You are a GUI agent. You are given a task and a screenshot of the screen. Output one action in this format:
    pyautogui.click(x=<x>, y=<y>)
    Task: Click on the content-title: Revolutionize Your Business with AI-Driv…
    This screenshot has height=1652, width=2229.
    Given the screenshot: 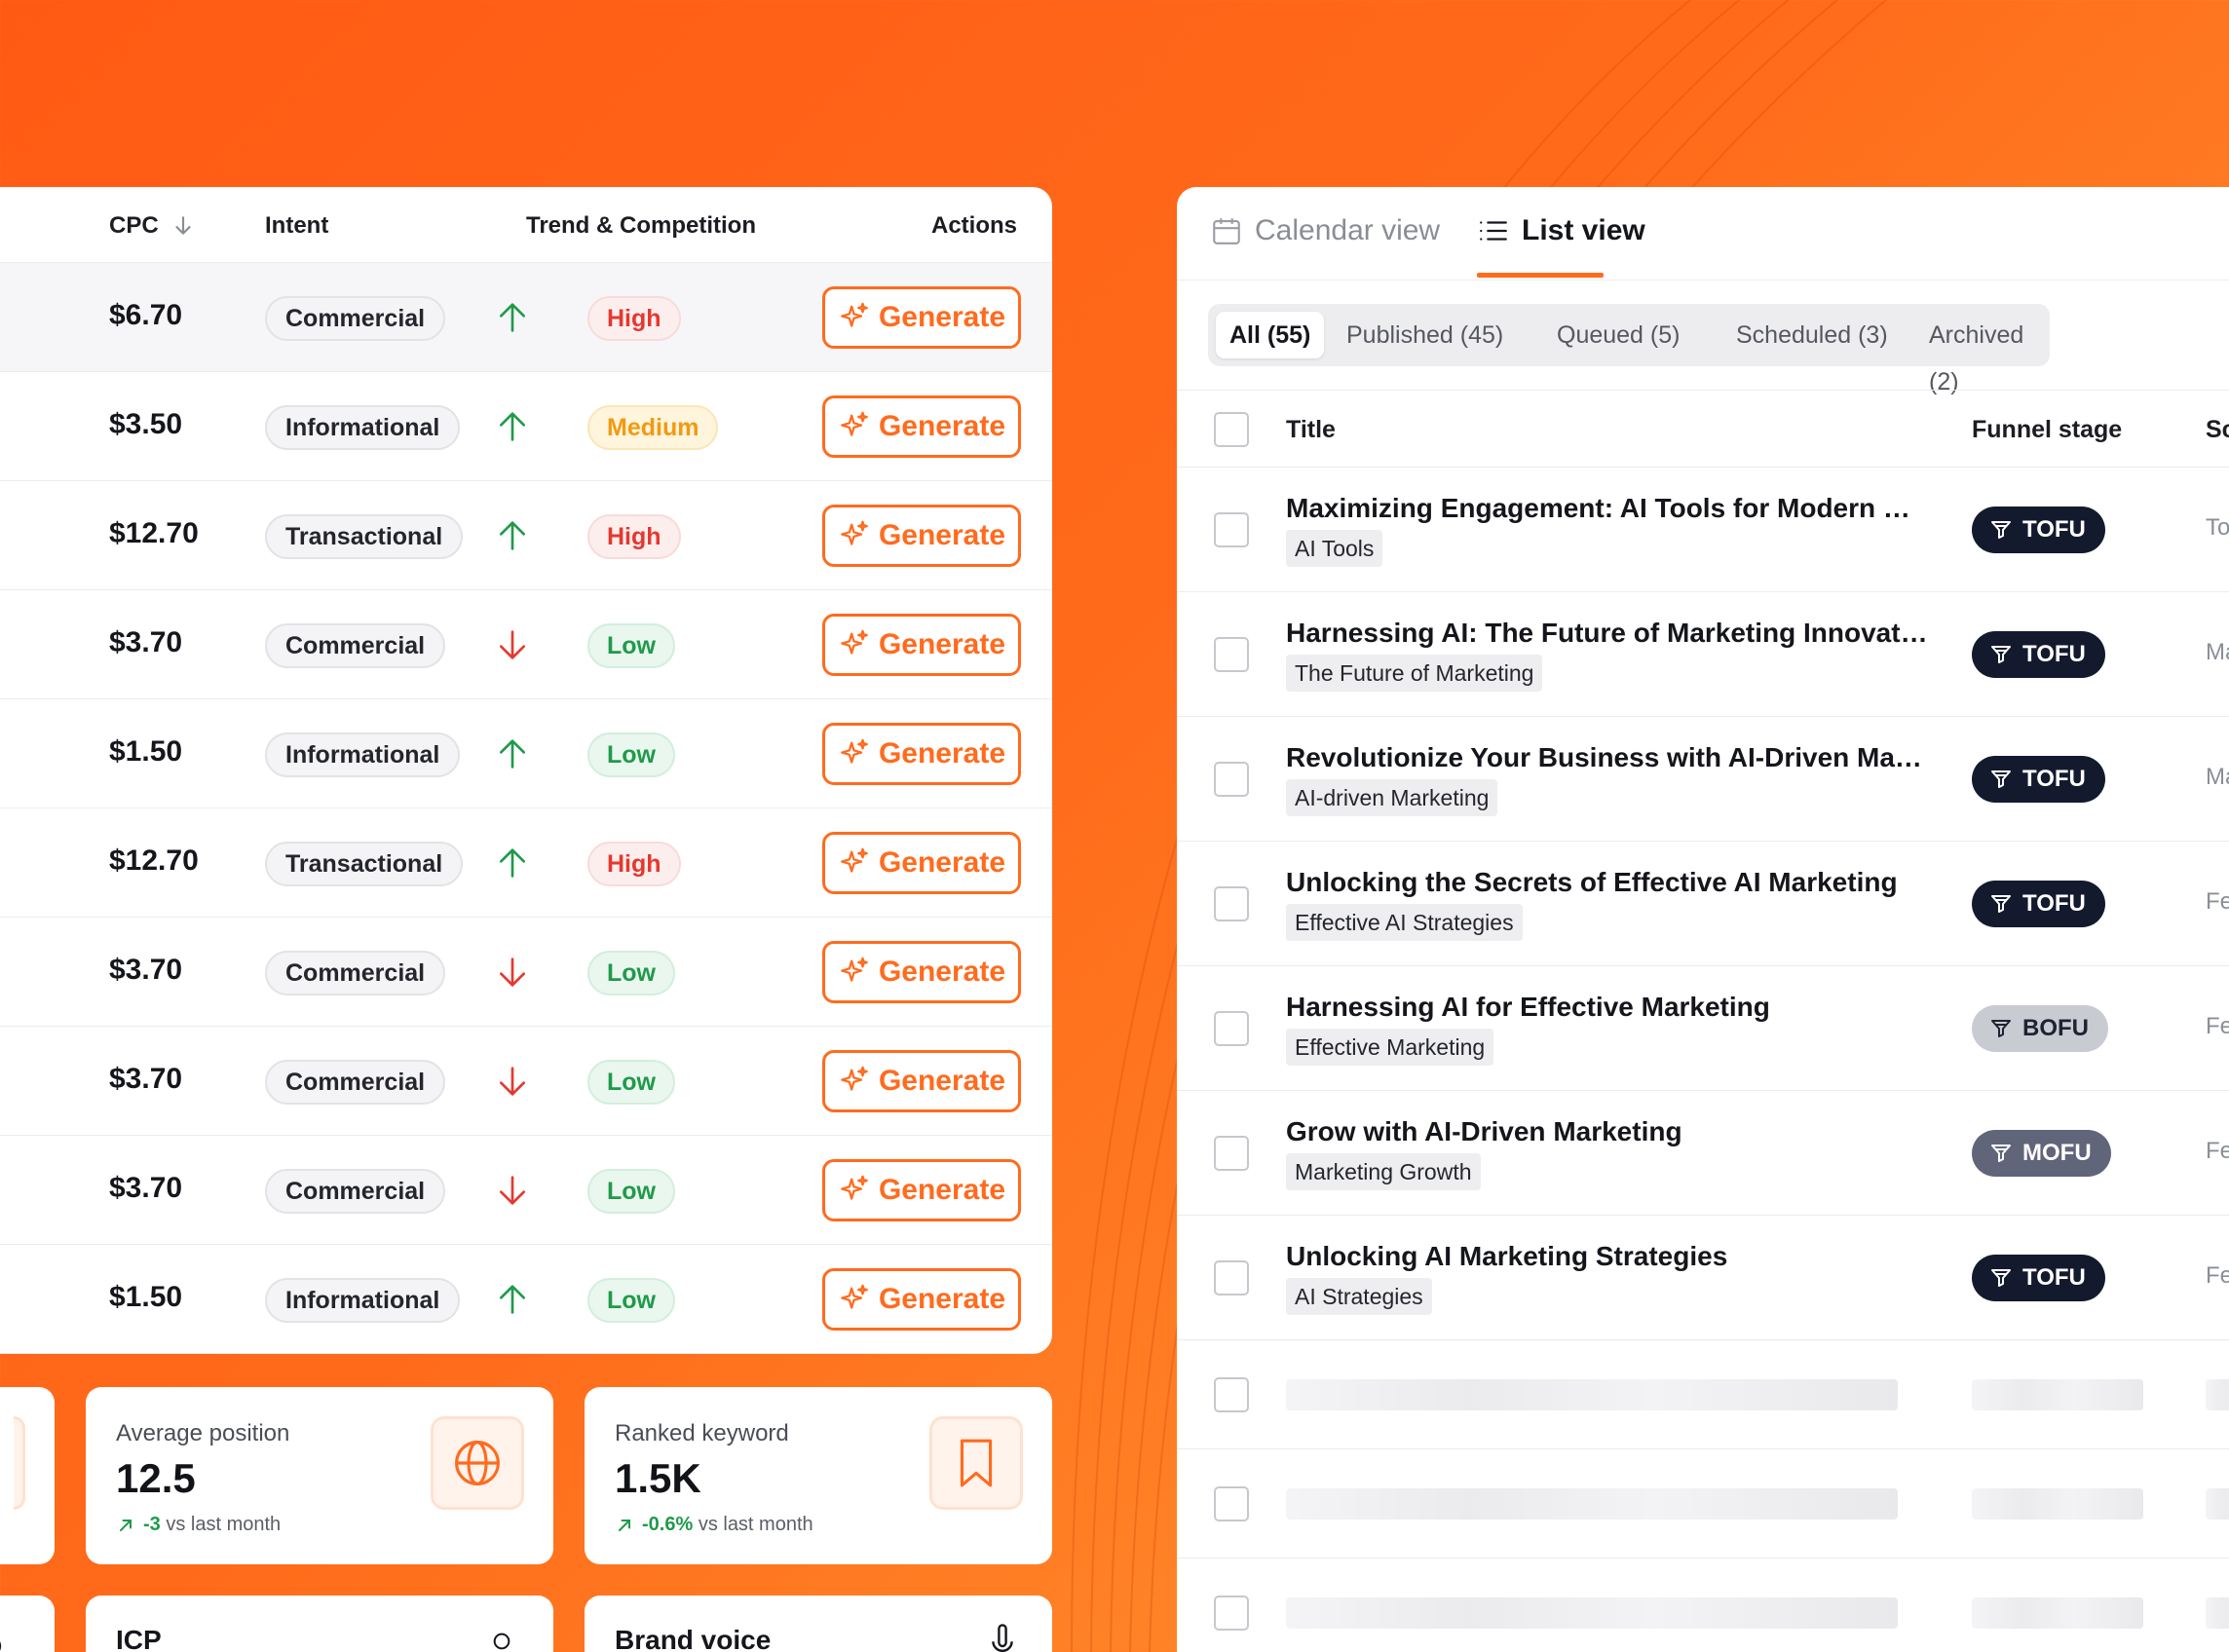 What is the action you would take?
    pyautogui.click(x=1607, y=758)
    